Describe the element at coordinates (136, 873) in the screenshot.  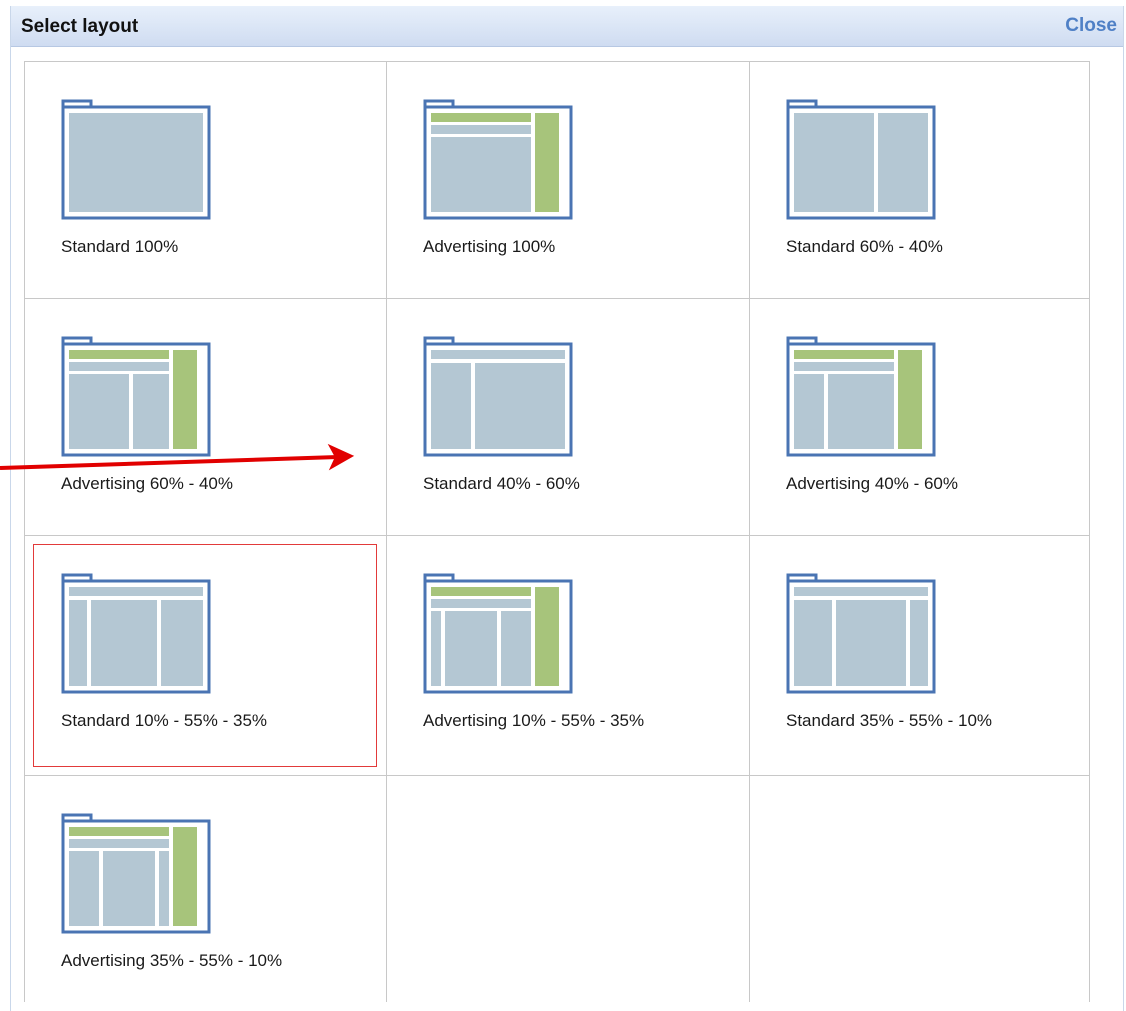
I see `layout-advertising-35-55-10-icon` at that location.